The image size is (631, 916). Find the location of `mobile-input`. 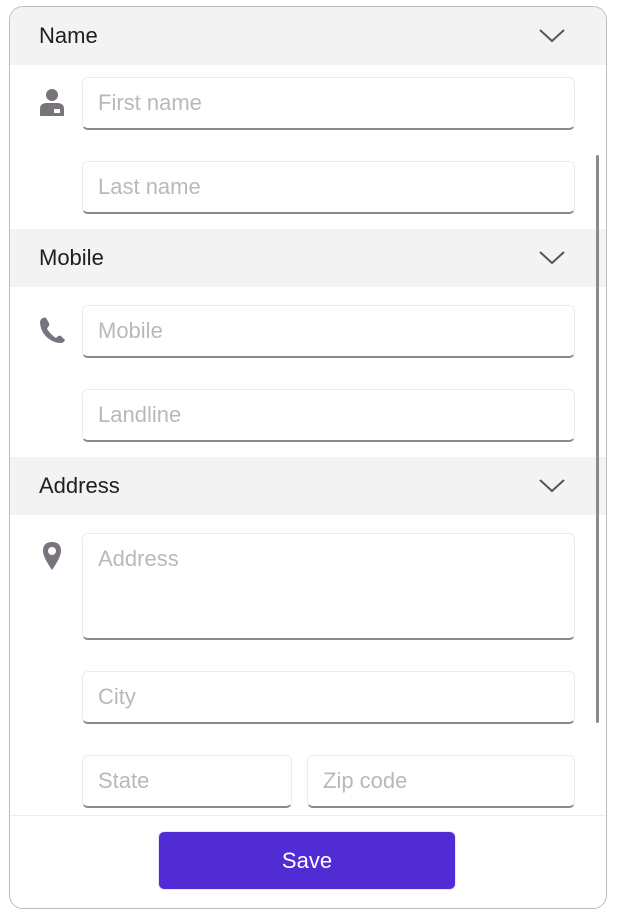

mobile-input is located at coordinates (328, 331).